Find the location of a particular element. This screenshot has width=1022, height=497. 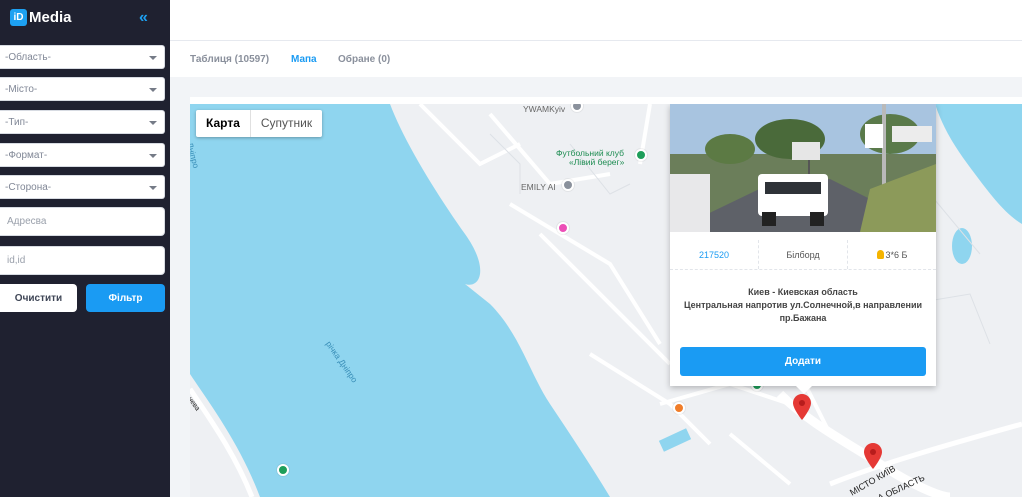

top-header is located at coordinates (596, 20).